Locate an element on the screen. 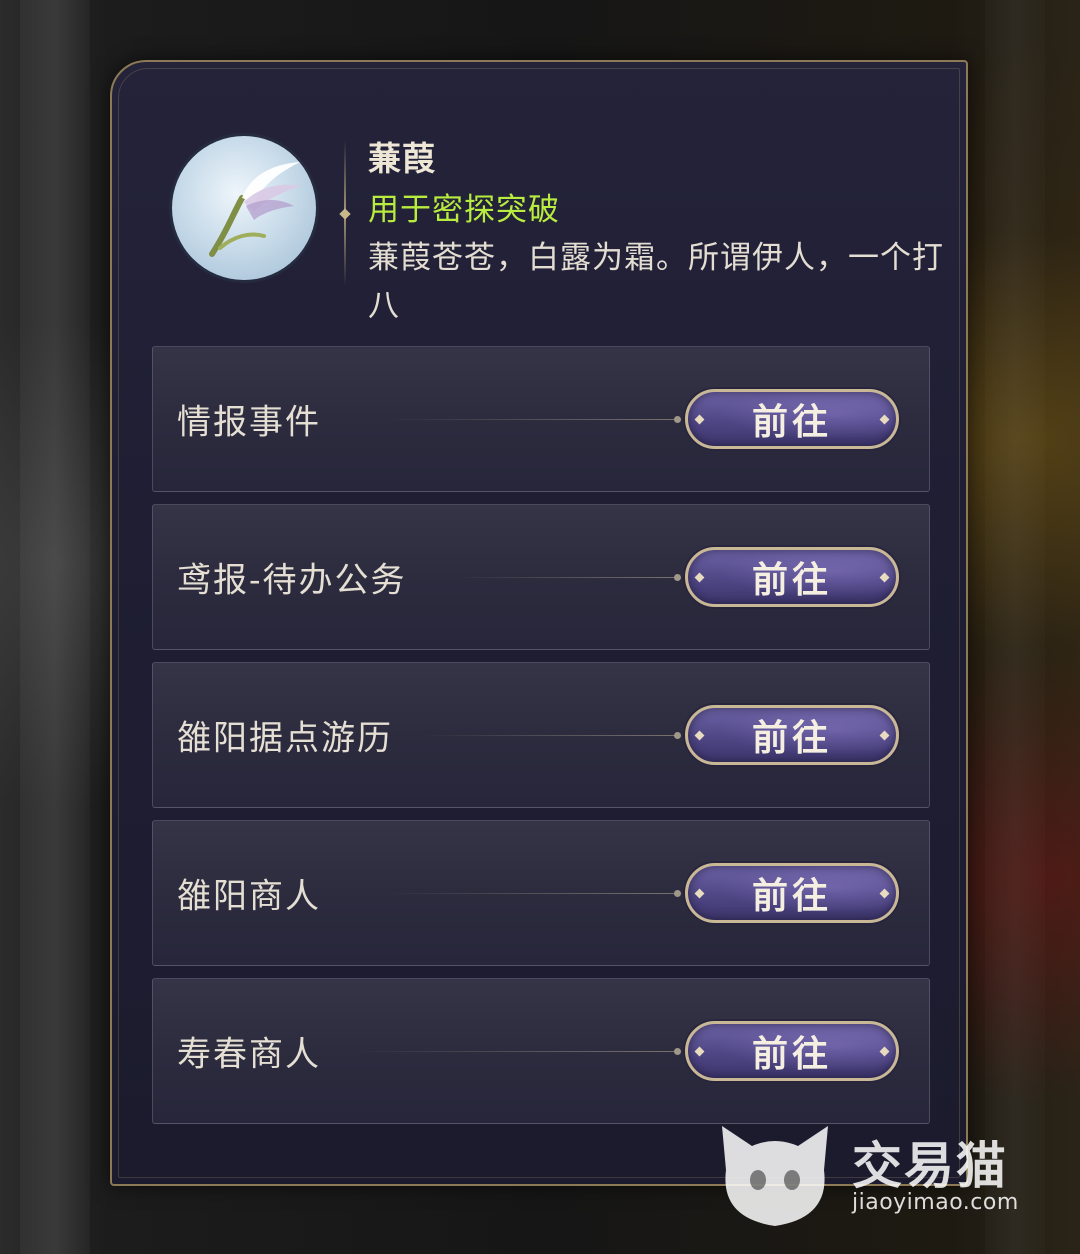 This screenshot has width=1080, height=1254. source-row: 雒阳据点游历 前往 is located at coordinates (541, 735).